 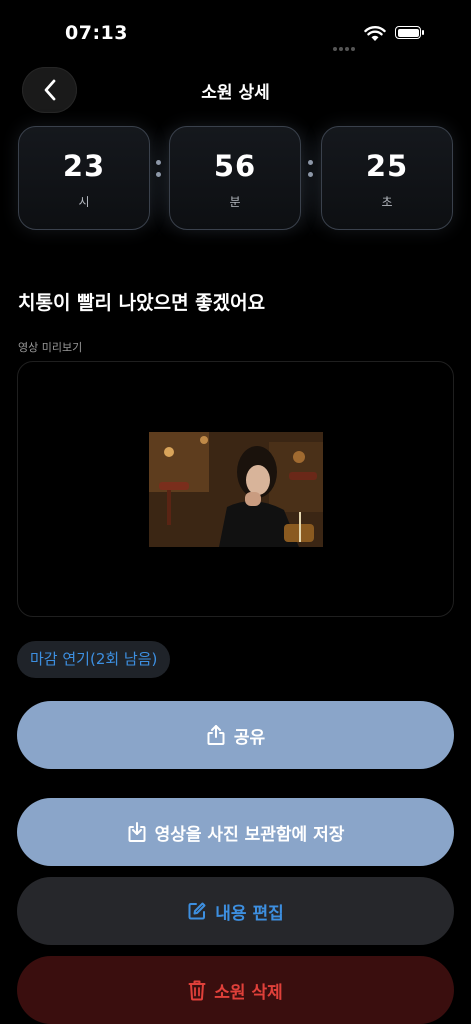 I want to click on timer-minutes-label: 분, so click(x=235, y=202).